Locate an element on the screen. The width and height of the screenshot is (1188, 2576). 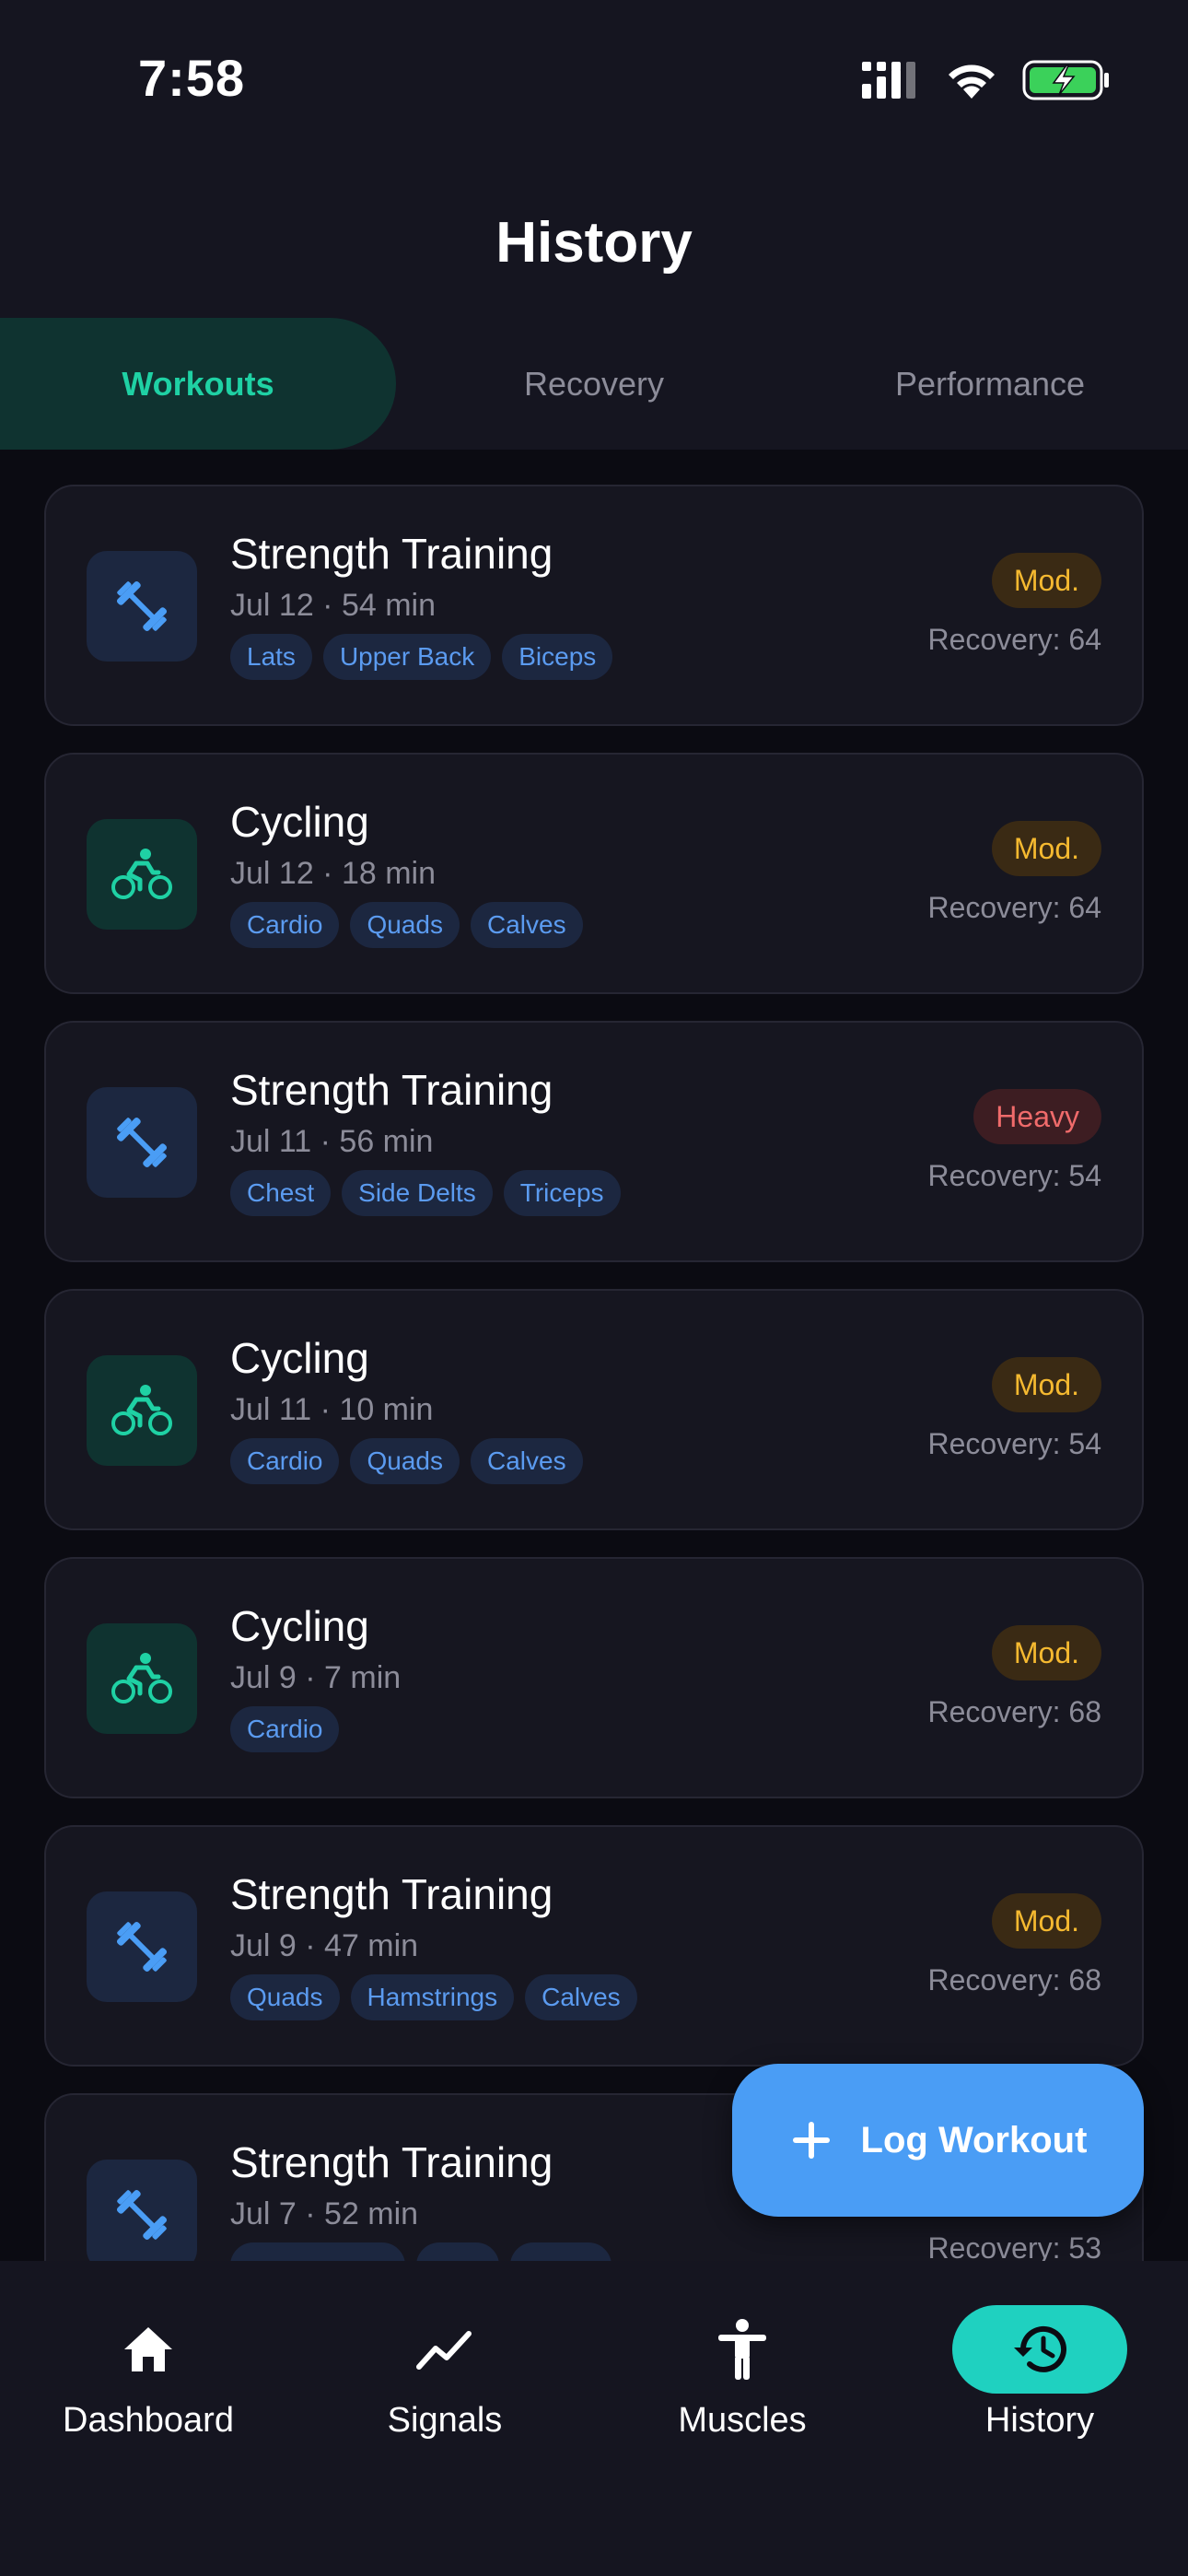
tab-recovery: Recovery is located at coordinates (594, 384).